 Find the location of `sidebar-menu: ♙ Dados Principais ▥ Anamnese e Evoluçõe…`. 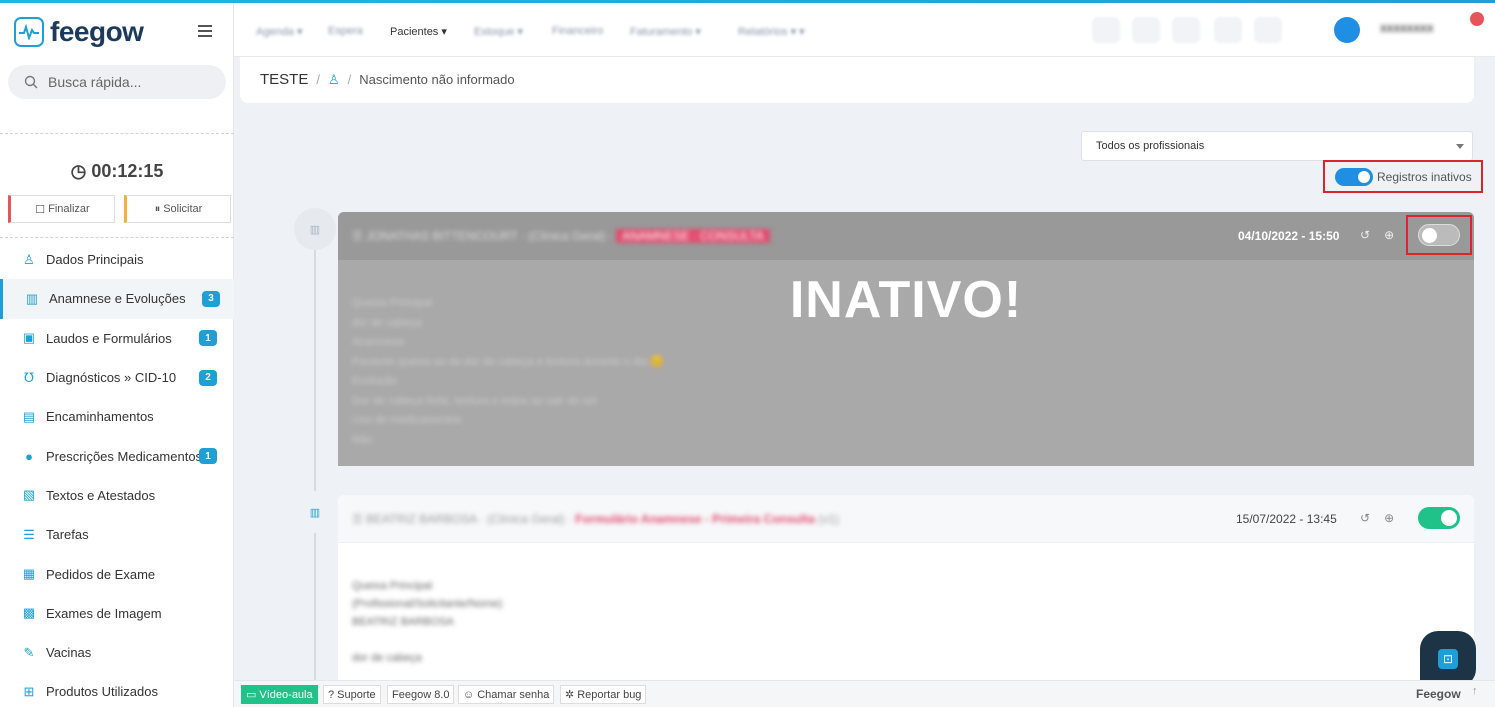

sidebar-menu: ♙ Dados Principais ▥ Anamnese e Evoluçõe… is located at coordinates (117, 473).